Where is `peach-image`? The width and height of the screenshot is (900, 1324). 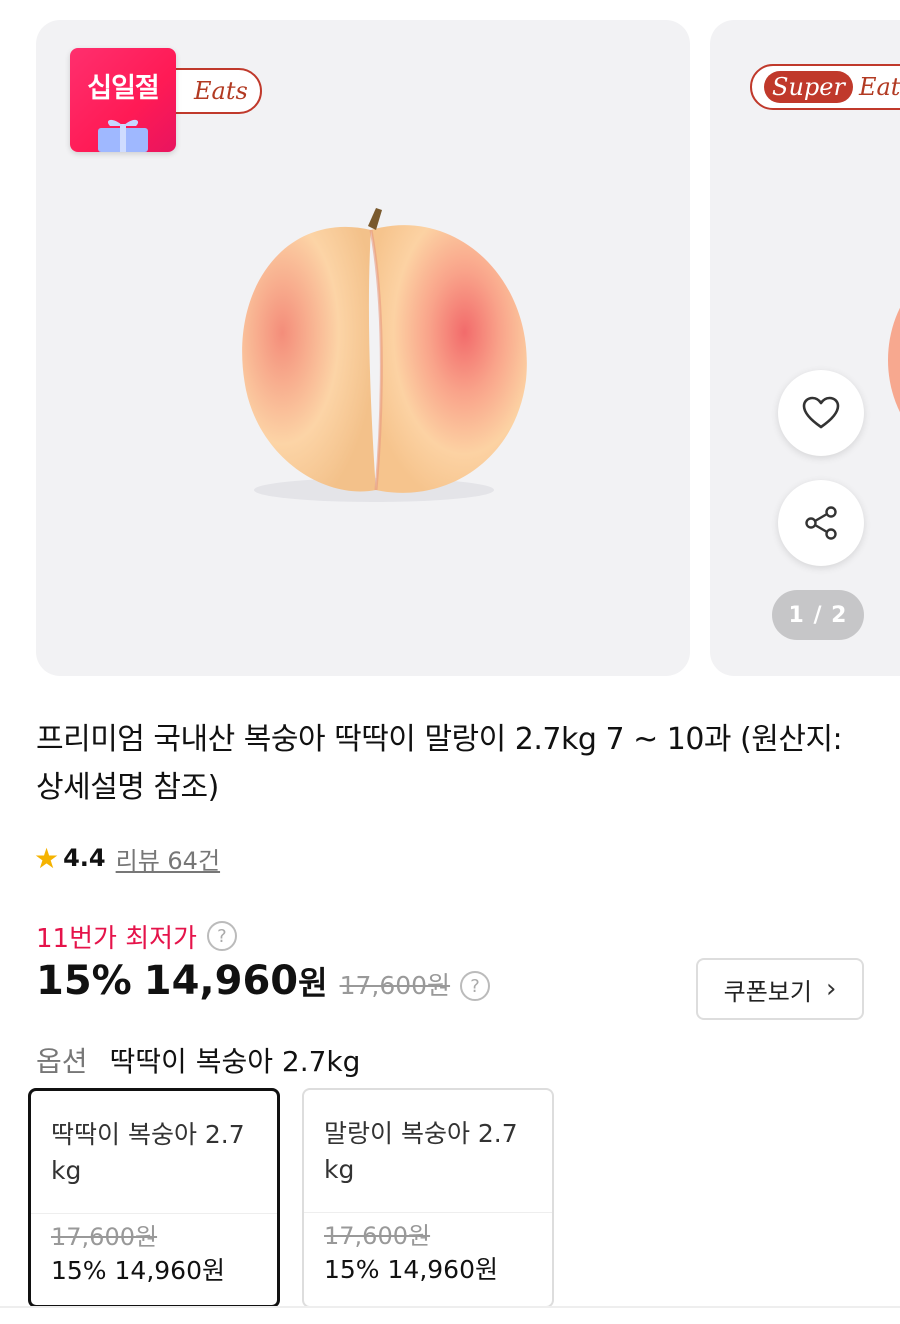
peach-image is located at coordinates (384, 355).